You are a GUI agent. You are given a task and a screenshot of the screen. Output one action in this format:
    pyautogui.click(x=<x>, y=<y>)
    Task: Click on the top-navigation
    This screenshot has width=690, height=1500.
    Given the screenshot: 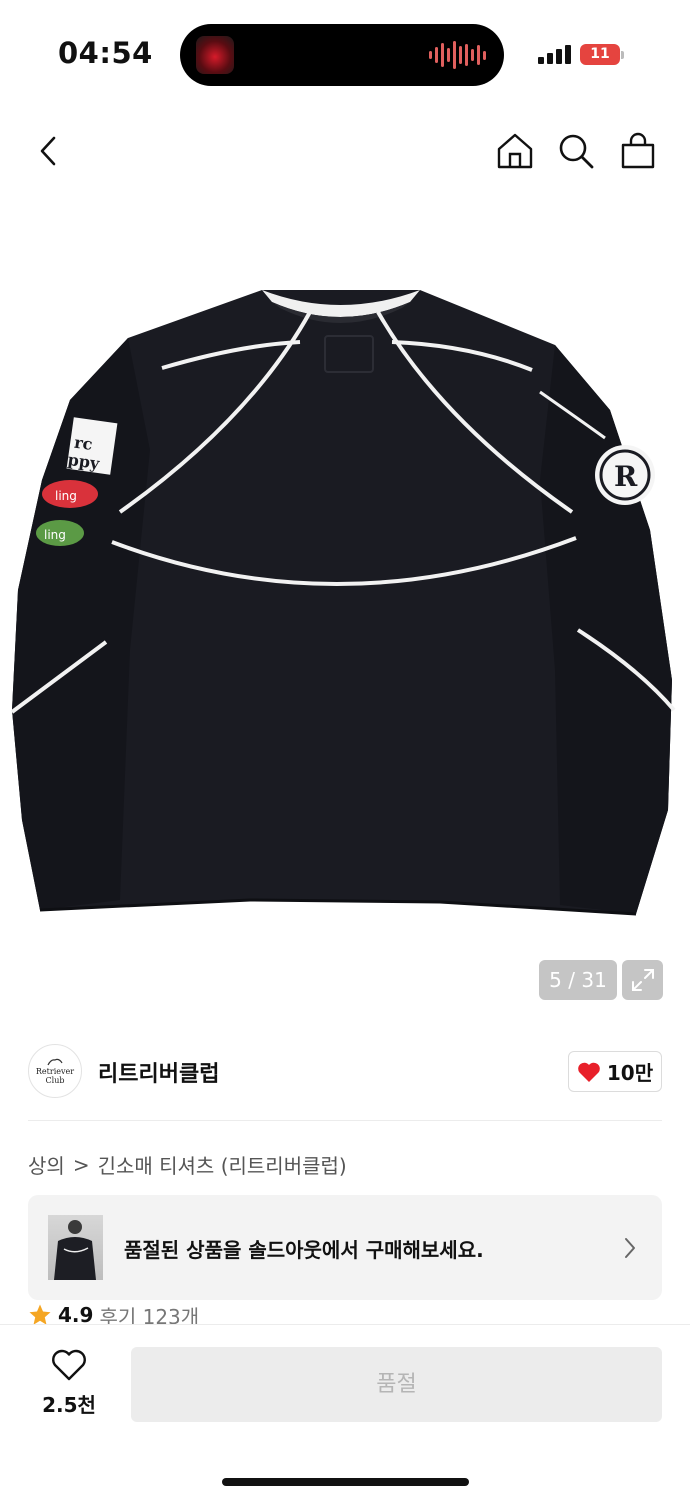 What is the action you would take?
    pyautogui.click(x=345, y=153)
    